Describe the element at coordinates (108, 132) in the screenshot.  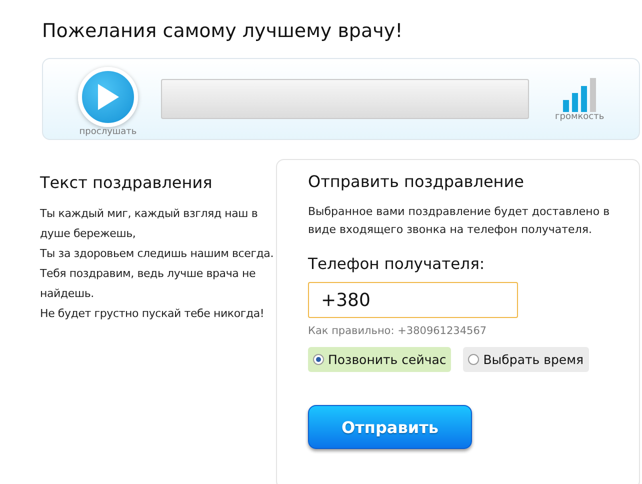
I see `play-label: прослушать` at that location.